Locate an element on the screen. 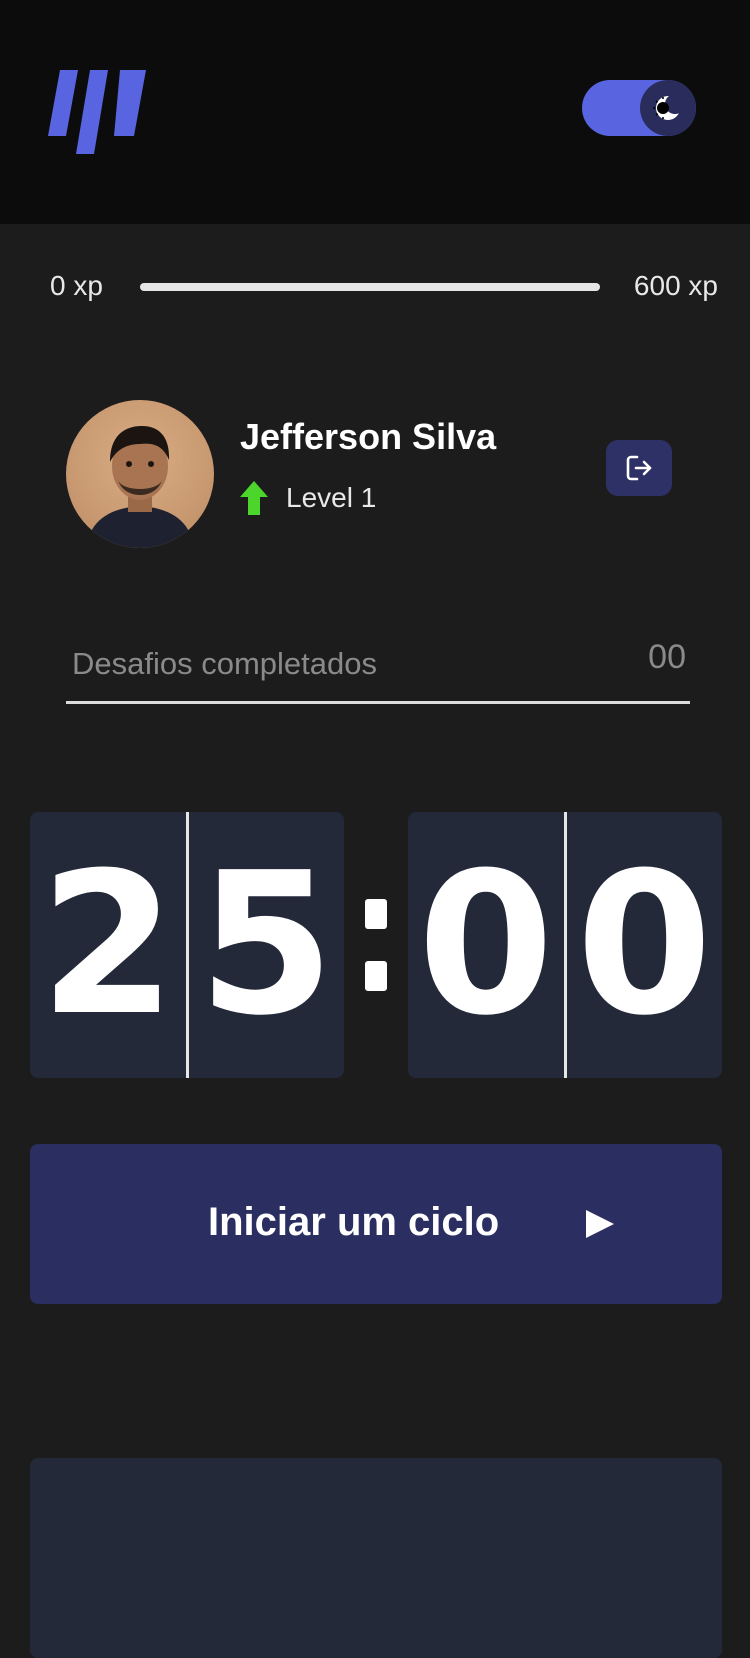  challenge-box is located at coordinates (376, 1558).